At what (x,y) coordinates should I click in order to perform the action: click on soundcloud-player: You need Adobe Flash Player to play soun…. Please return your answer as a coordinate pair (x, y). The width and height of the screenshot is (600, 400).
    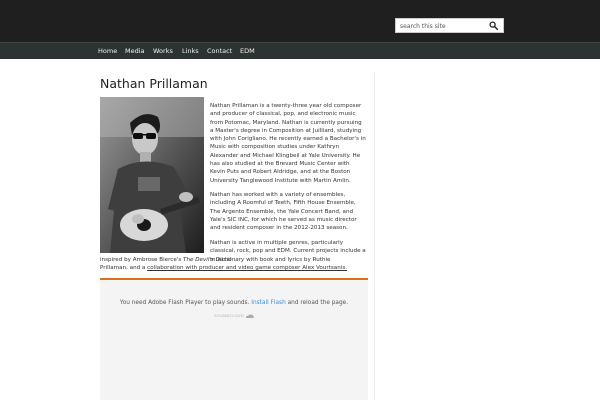
    Looking at the image, I should click on (234, 339).